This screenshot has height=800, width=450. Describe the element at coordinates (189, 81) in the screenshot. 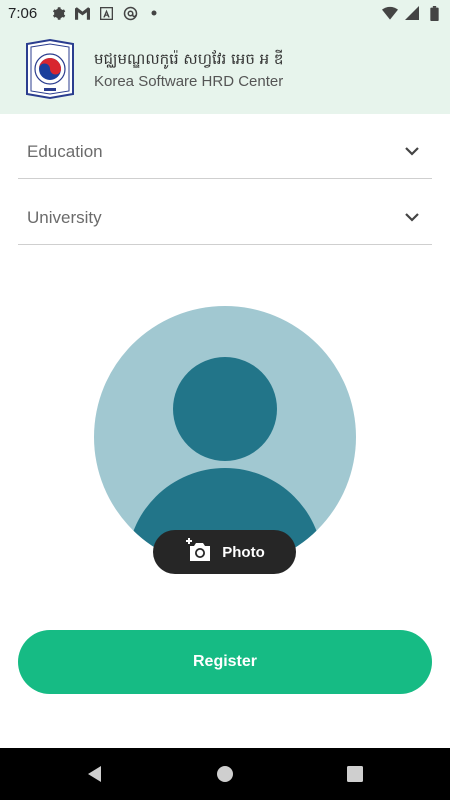

I see `header-title-english: Korea Software HRD Center` at that location.